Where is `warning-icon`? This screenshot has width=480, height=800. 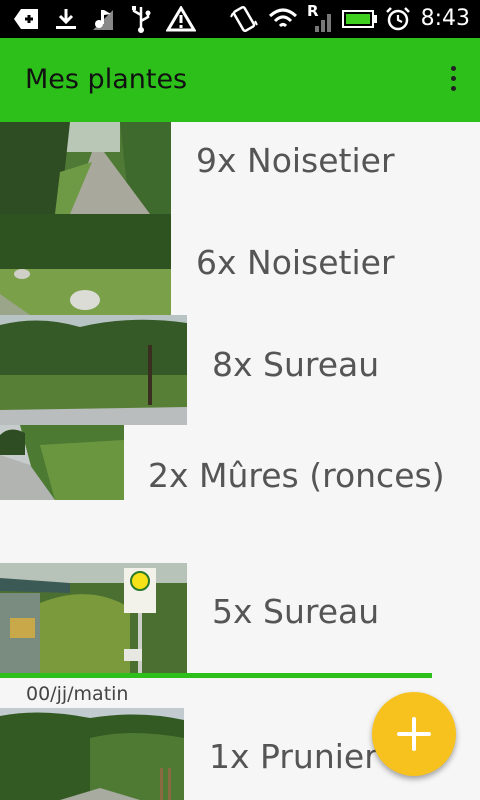
warning-icon is located at coordinates (181, 19).